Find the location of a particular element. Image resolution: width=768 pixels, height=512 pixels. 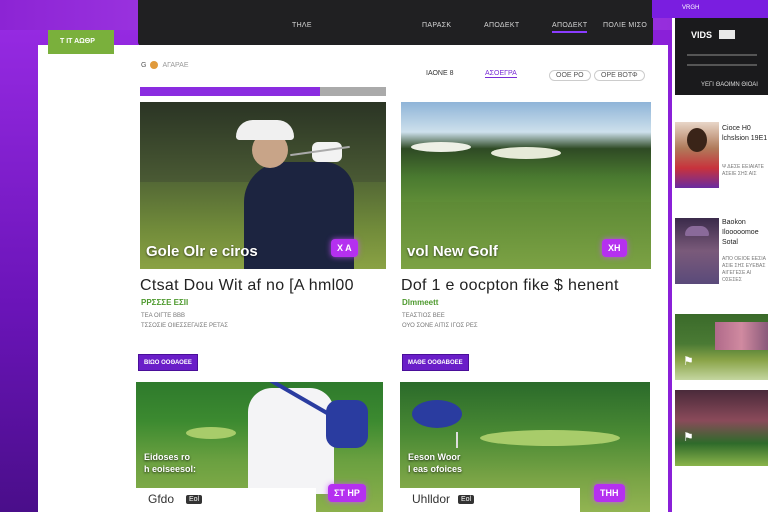

bottom-card-2-title-line1: Eeson Woor is located at coordinates (434, 457).